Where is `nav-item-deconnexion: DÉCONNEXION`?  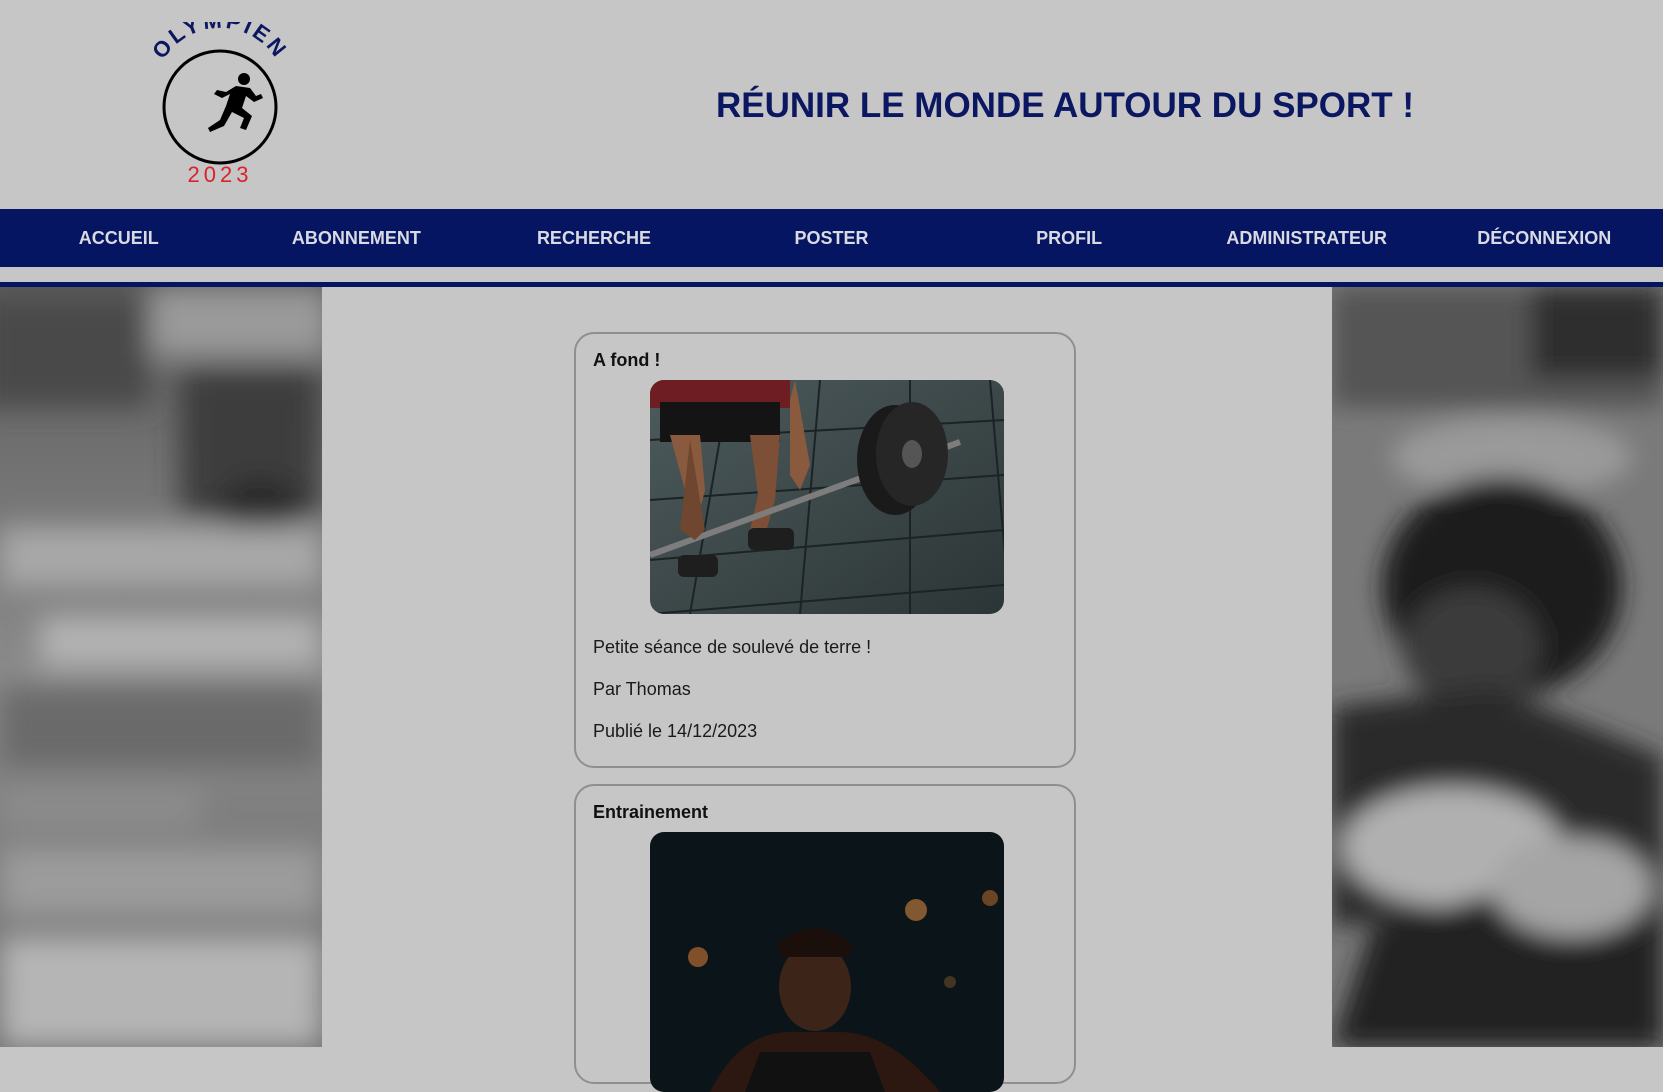
nav-item-deconnexion: DÉCONNEXION is located at coordinates (1544, 238).